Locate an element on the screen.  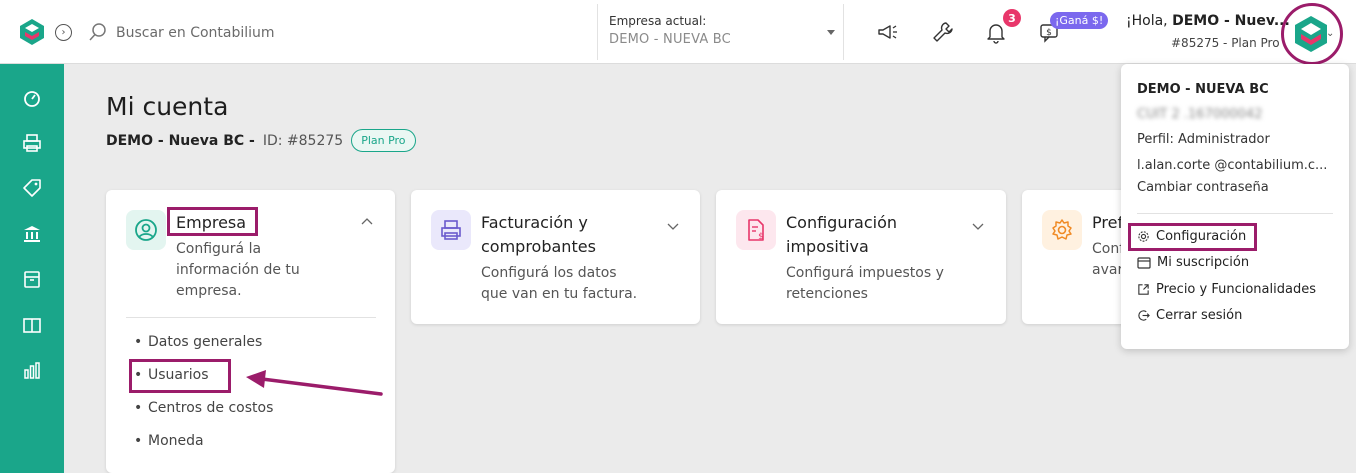
card-desc-line: Configurá los datos is located at coordinates (549, 273).